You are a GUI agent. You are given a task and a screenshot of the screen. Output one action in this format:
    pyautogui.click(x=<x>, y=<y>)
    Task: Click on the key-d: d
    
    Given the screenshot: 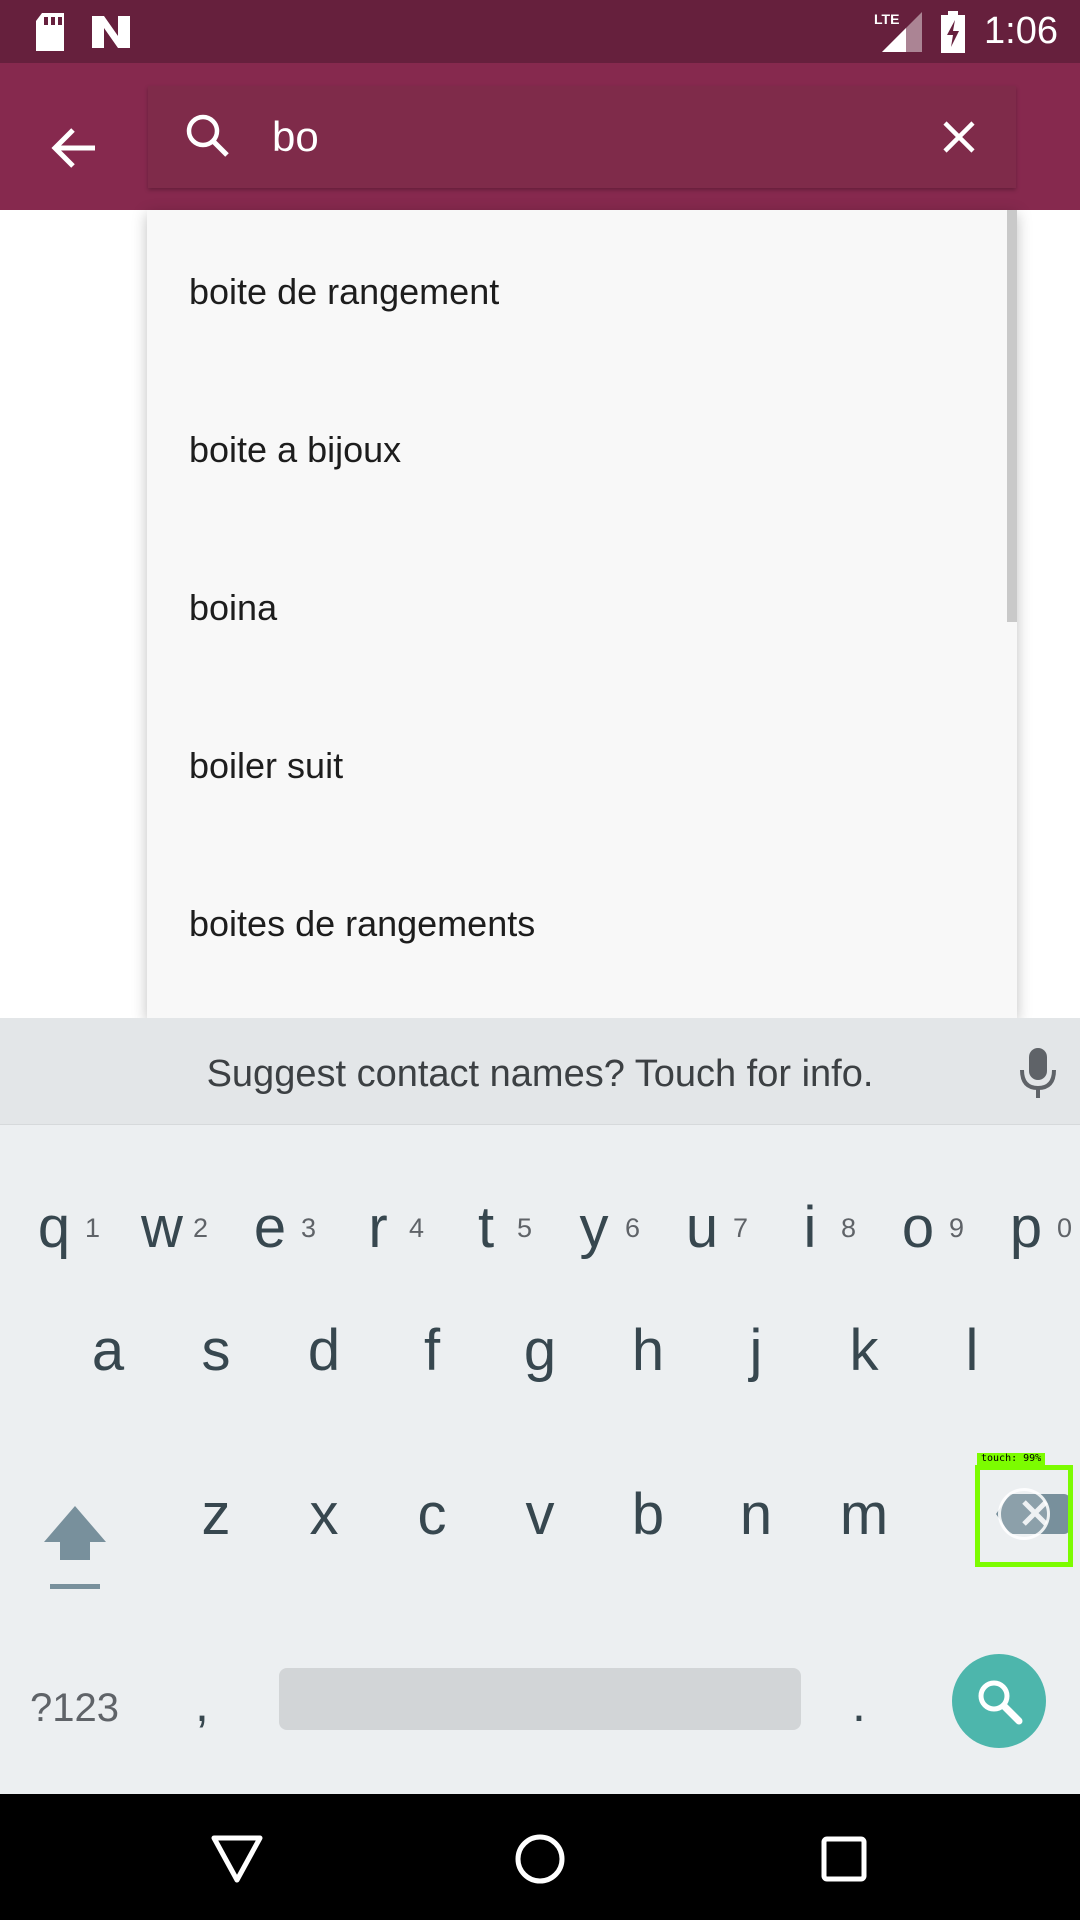 What is the action you would take?
    pyautogui.click(x=324, y=1351)
    